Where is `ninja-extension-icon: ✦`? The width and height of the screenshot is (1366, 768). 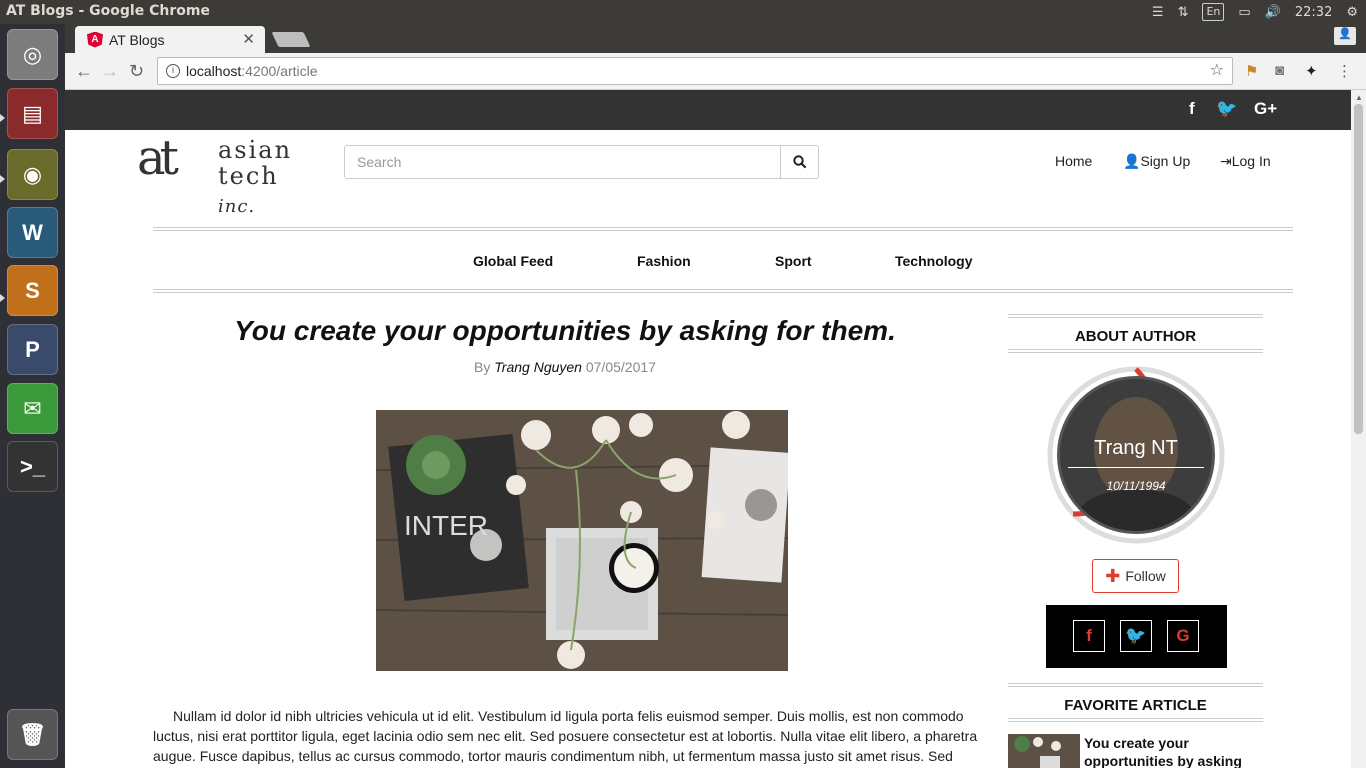
ninja-extension-icon: ✦ is located at coordinates (1311, 71).